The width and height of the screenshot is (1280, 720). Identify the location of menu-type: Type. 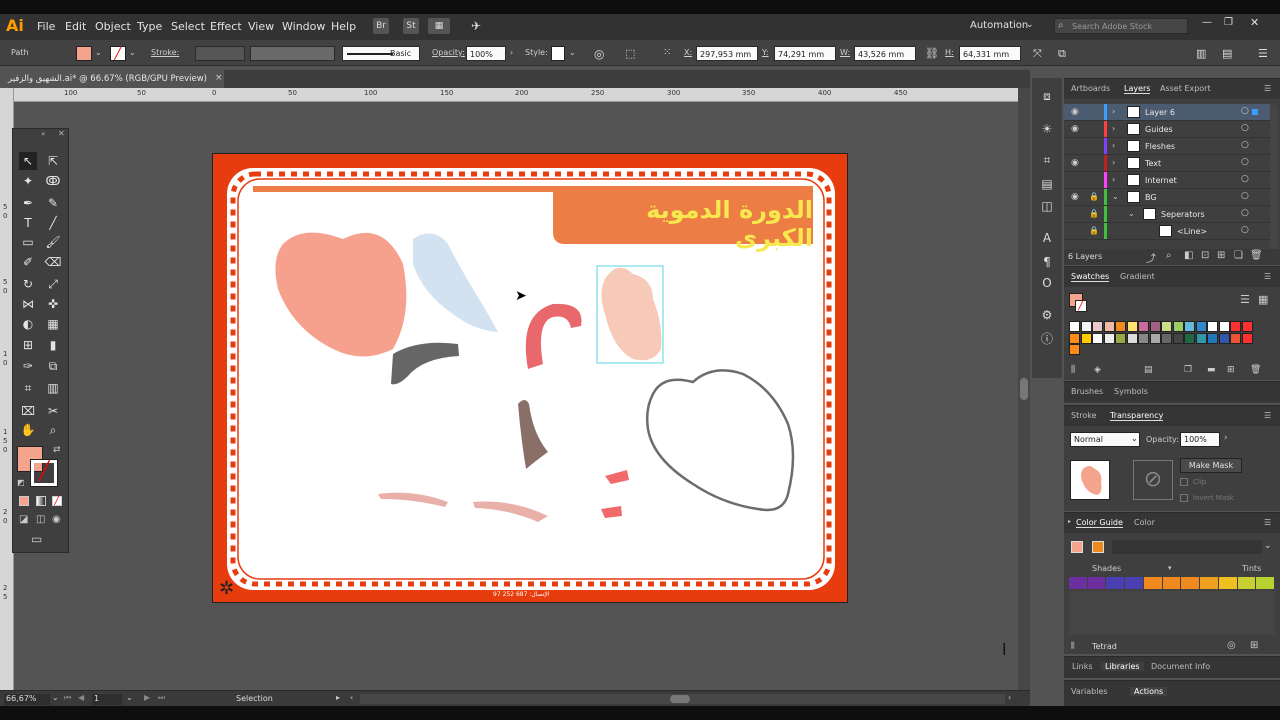
(149, 26).